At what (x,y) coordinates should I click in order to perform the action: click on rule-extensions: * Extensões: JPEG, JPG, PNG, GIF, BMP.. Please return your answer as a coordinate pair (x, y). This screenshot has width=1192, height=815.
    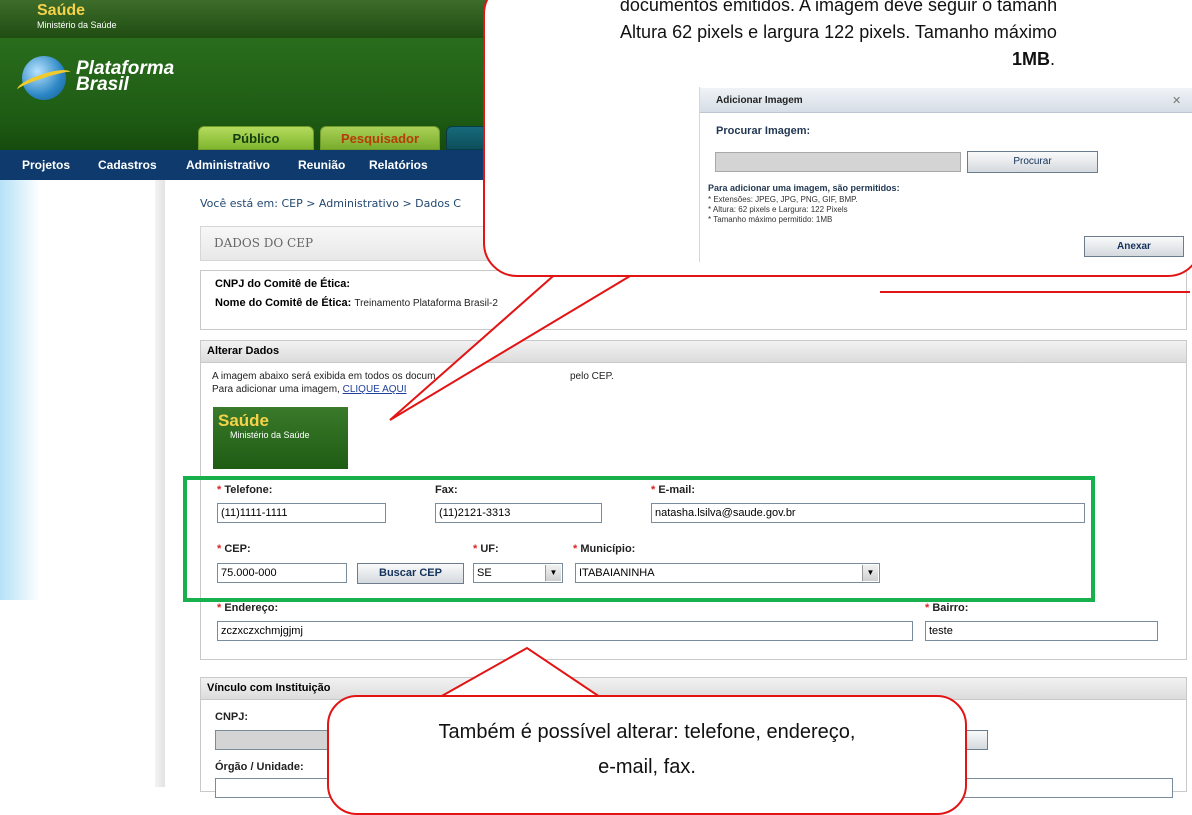
    Looking at the image, I should click on (783, 199).